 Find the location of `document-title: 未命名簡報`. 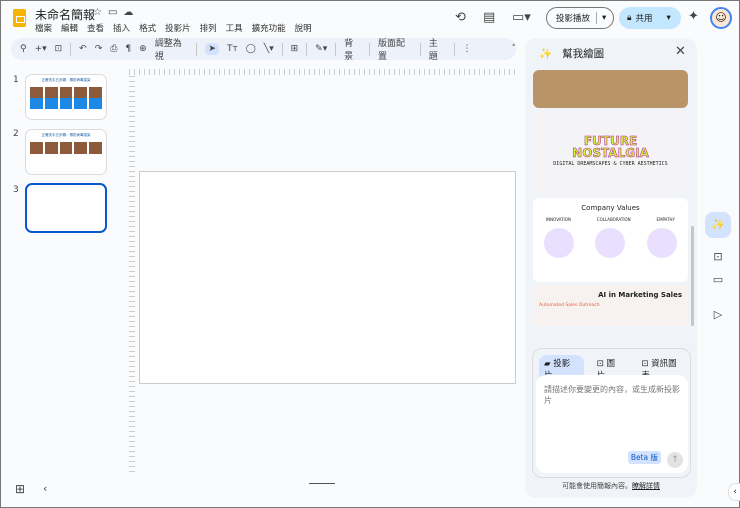

document-title: 未命名簡報 is located at coordinates (65, 14).